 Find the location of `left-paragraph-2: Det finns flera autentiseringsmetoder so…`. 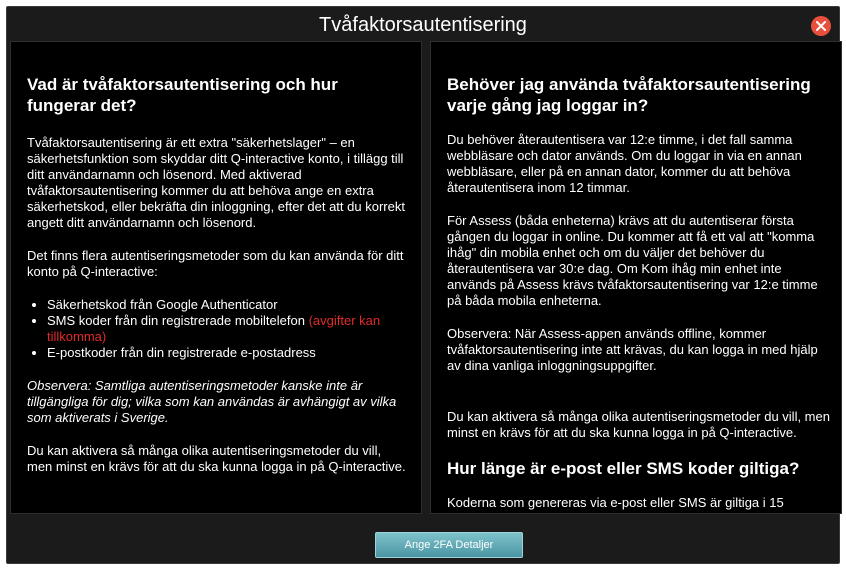

left-paragraph-2: Det finns flera autentiseringsmetoder so… is located at coordinates (215, 263).